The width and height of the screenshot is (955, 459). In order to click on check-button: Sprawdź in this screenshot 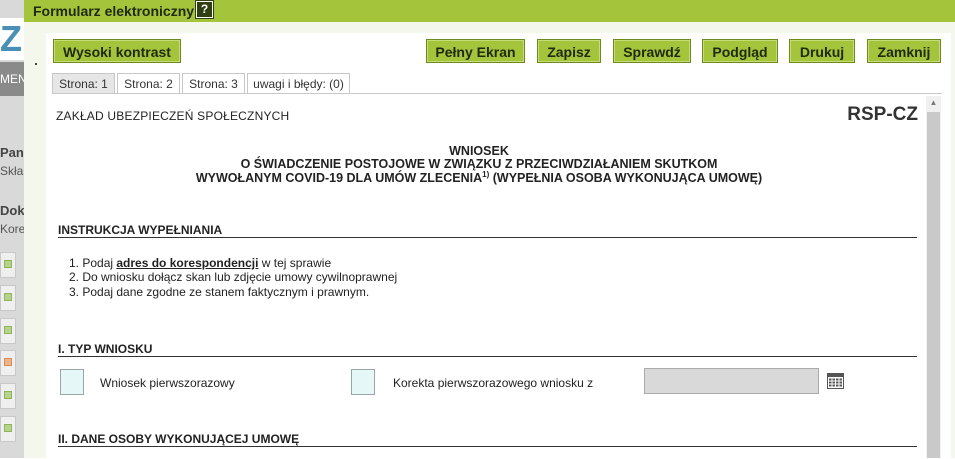, I will do `click(652, 51)`.